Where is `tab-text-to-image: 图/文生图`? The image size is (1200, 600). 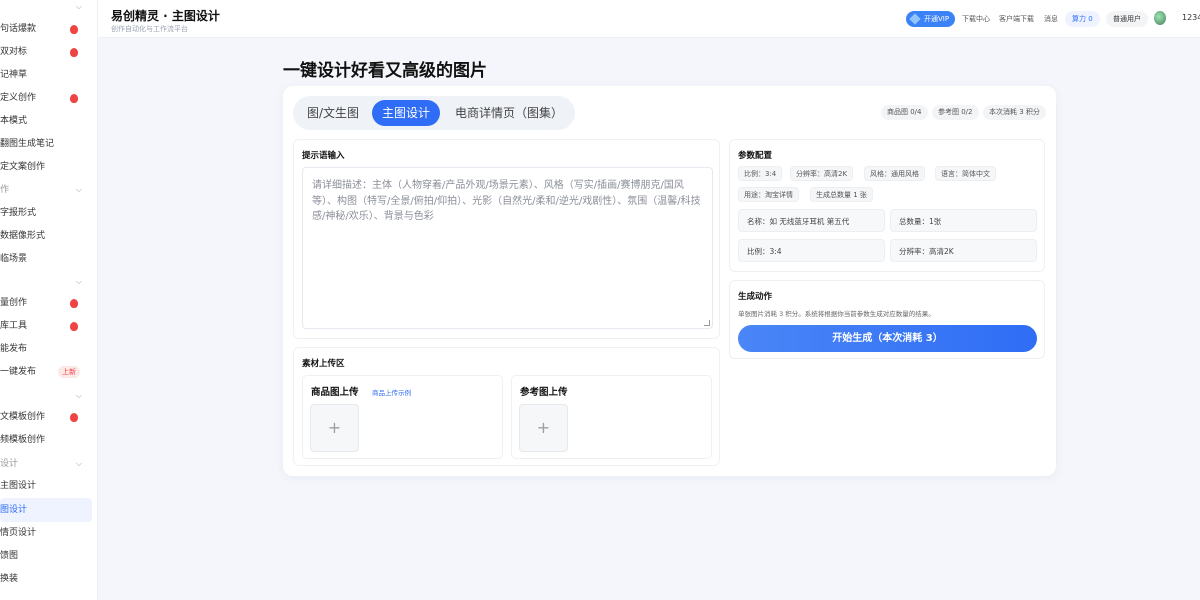
tab-text-to-image: 图/文生图 is located at coordinates (333, 113).